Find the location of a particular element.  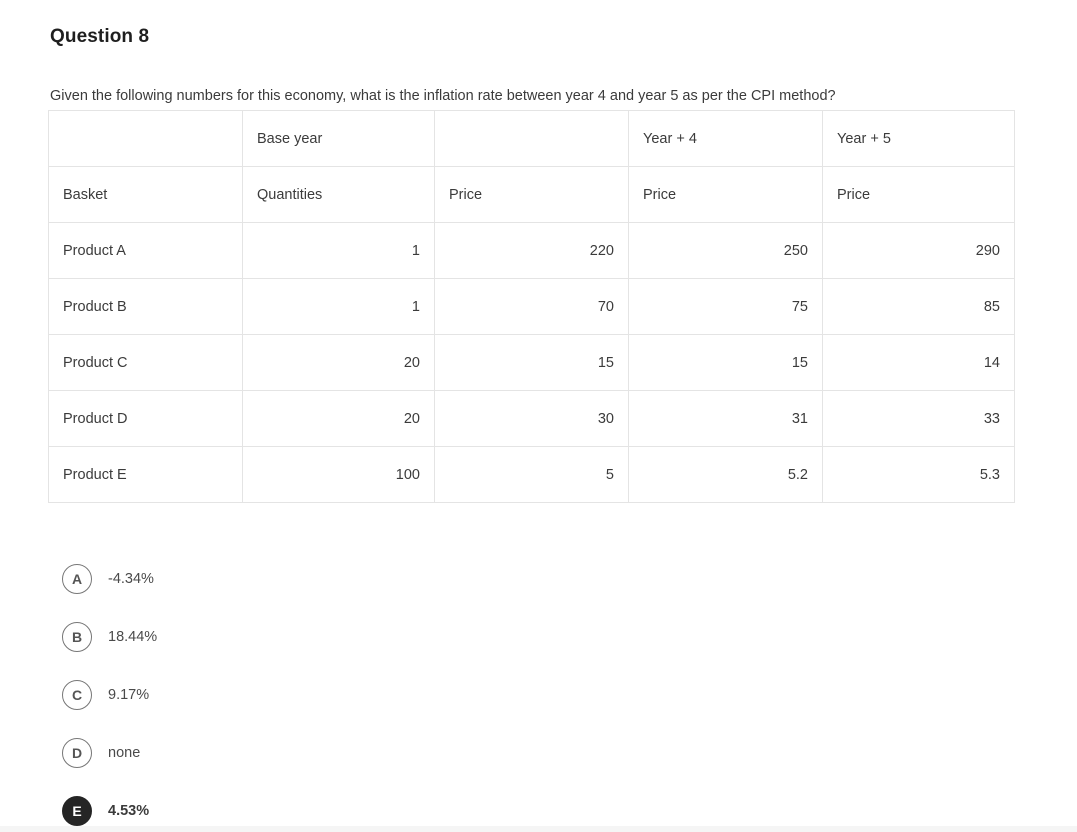

option-label-e: 4.53% is located at coordinates (129, 811).